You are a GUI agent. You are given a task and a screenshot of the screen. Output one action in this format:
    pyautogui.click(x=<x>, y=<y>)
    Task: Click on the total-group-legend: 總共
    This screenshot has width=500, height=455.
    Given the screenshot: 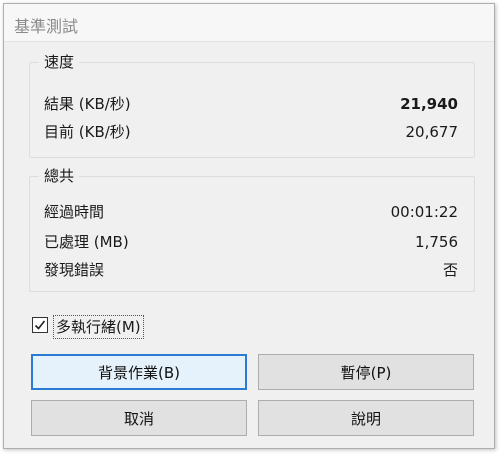 What is the action you would take?
    pyautogui.click(x=59, y=176)
    